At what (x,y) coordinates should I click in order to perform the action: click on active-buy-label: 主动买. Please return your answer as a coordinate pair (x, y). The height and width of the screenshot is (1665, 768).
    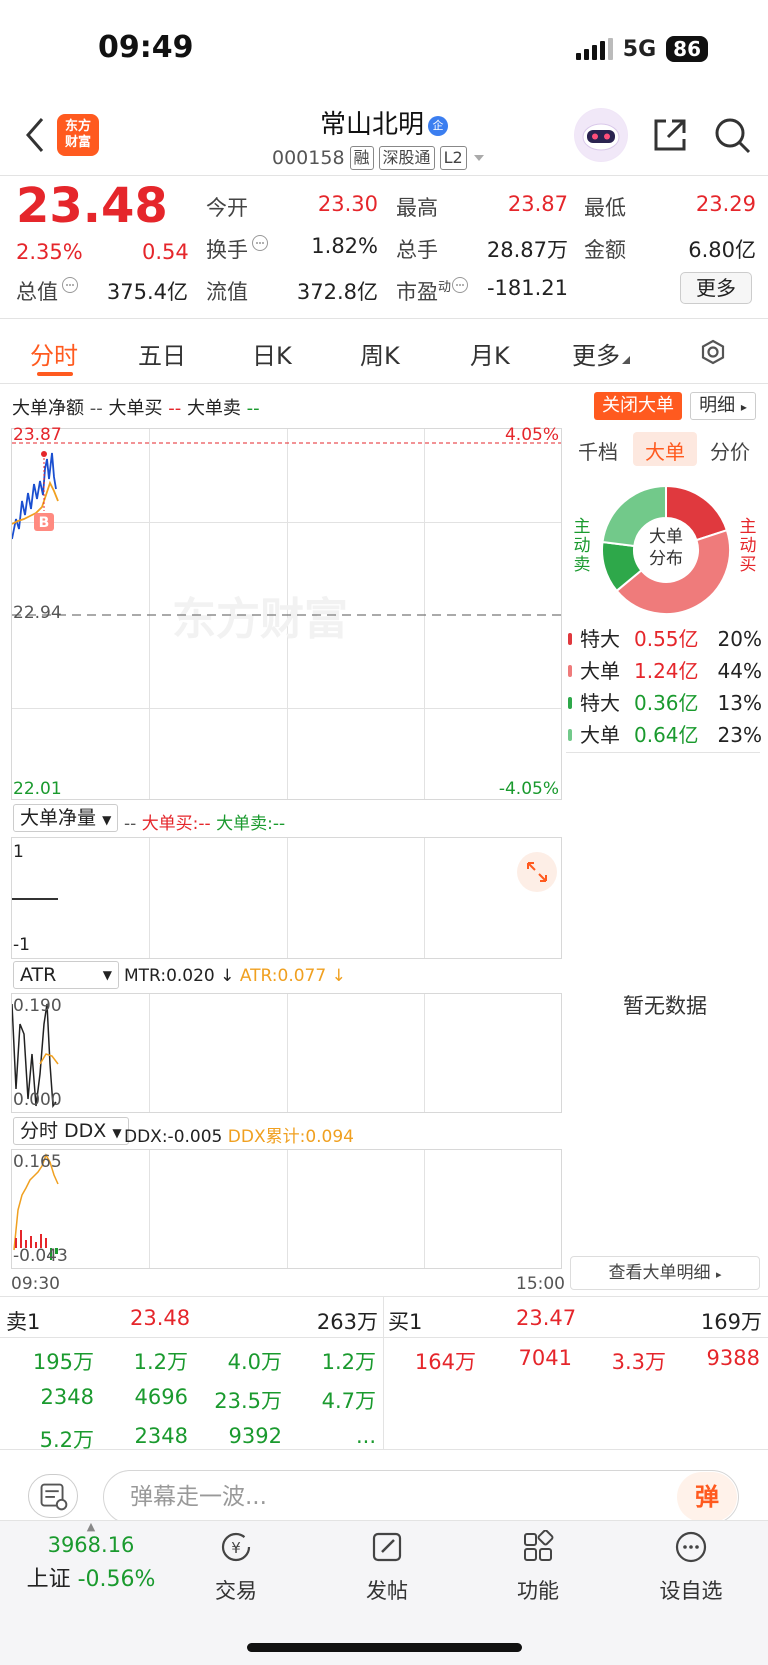
    Looking at the image, I should click on (748, 546).